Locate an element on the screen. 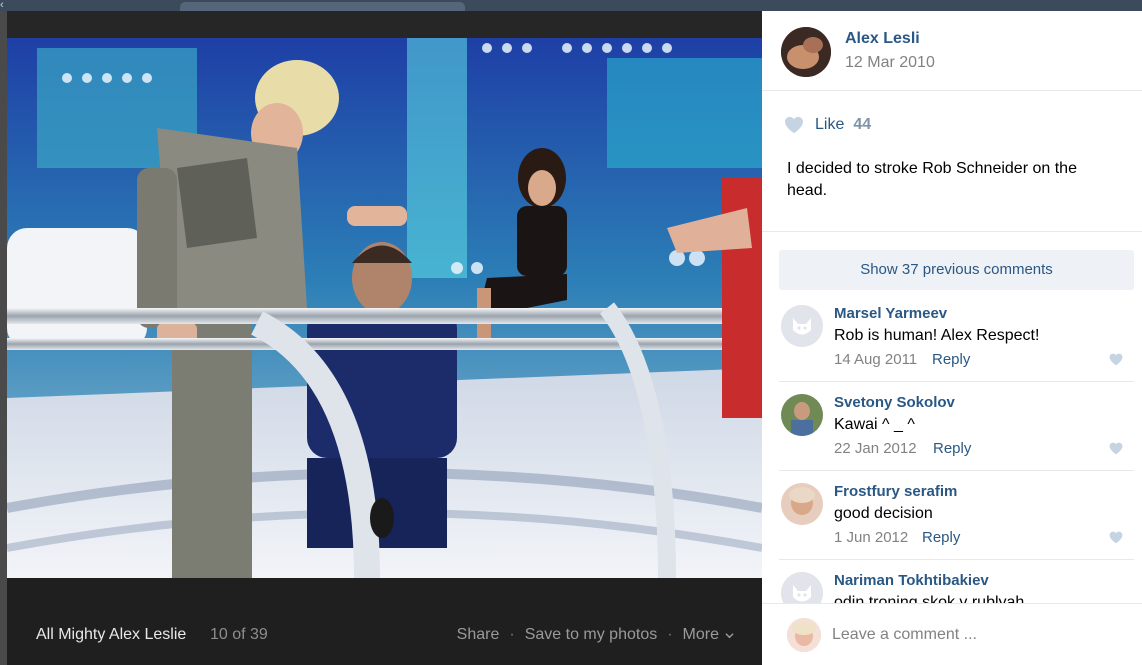 This screenshot has height=665, width=1142. comment-text: odin troning skok v rublyah is located at coordinates (929, 598).